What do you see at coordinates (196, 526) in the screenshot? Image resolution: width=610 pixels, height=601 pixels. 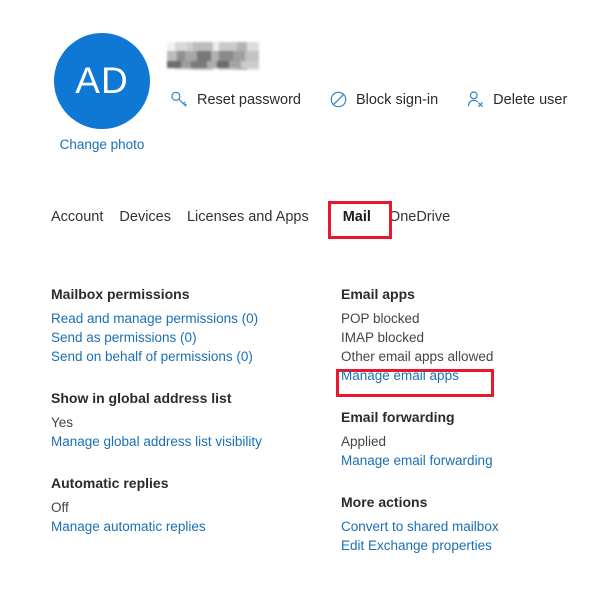 I see `link-manage-automatic-replies: Manage automatic replies` at bounding box center [196, 526].